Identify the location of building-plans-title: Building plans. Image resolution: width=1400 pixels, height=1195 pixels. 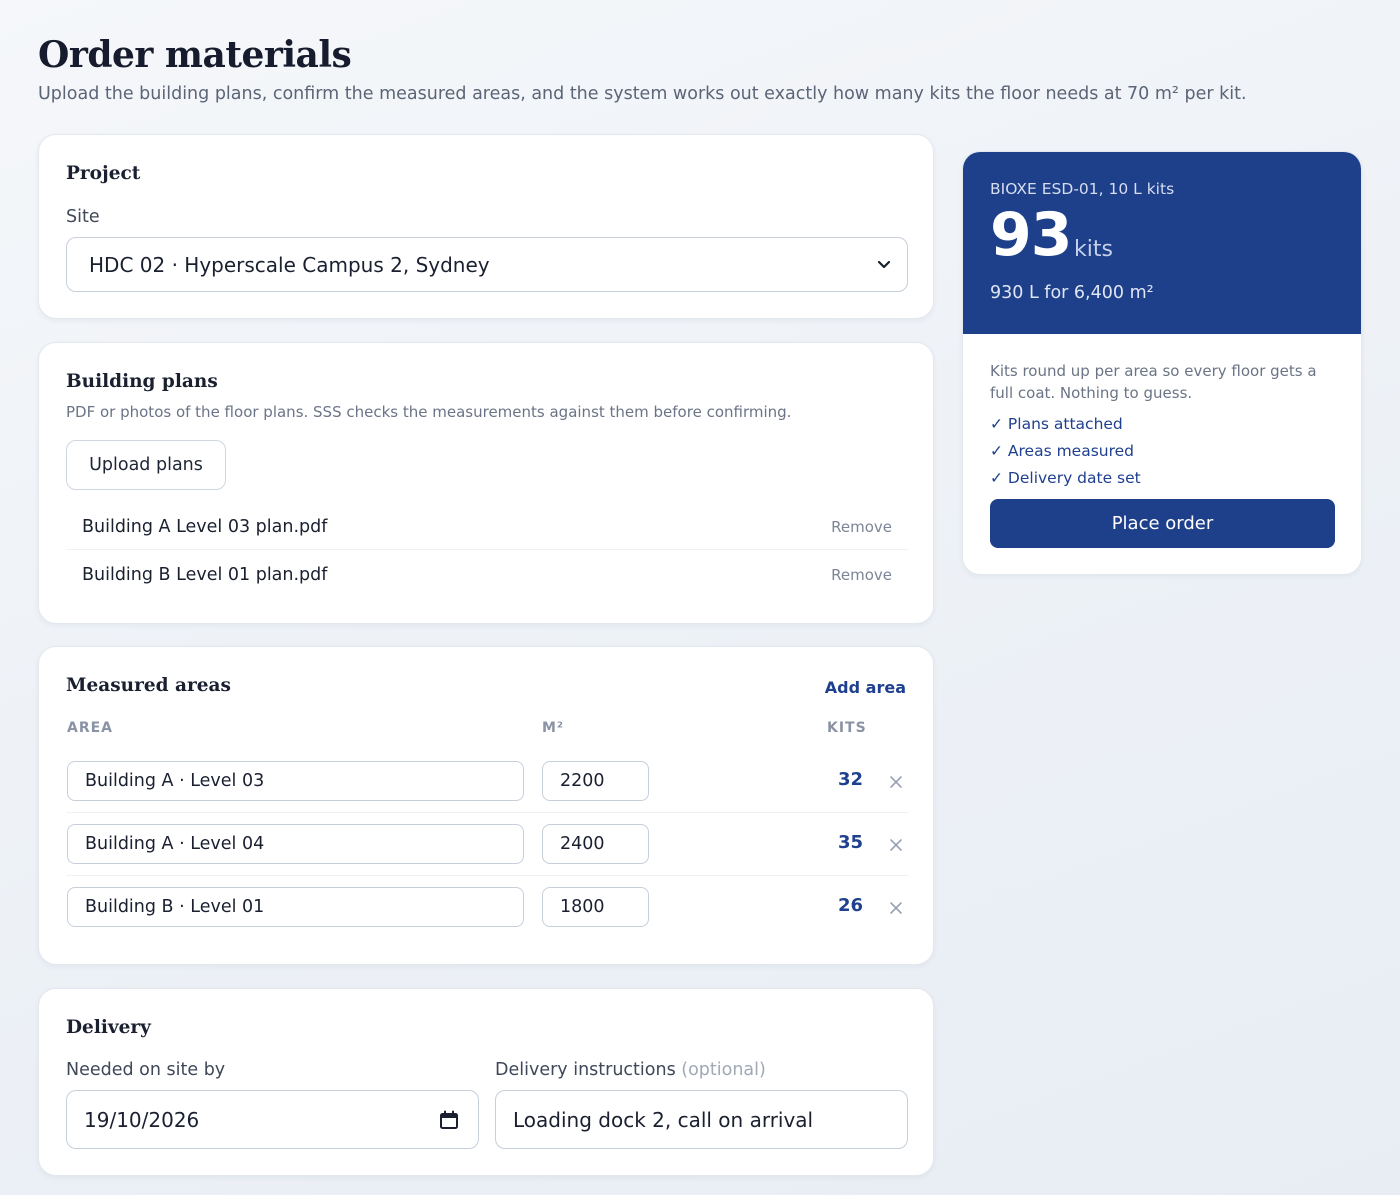
(142, 381).